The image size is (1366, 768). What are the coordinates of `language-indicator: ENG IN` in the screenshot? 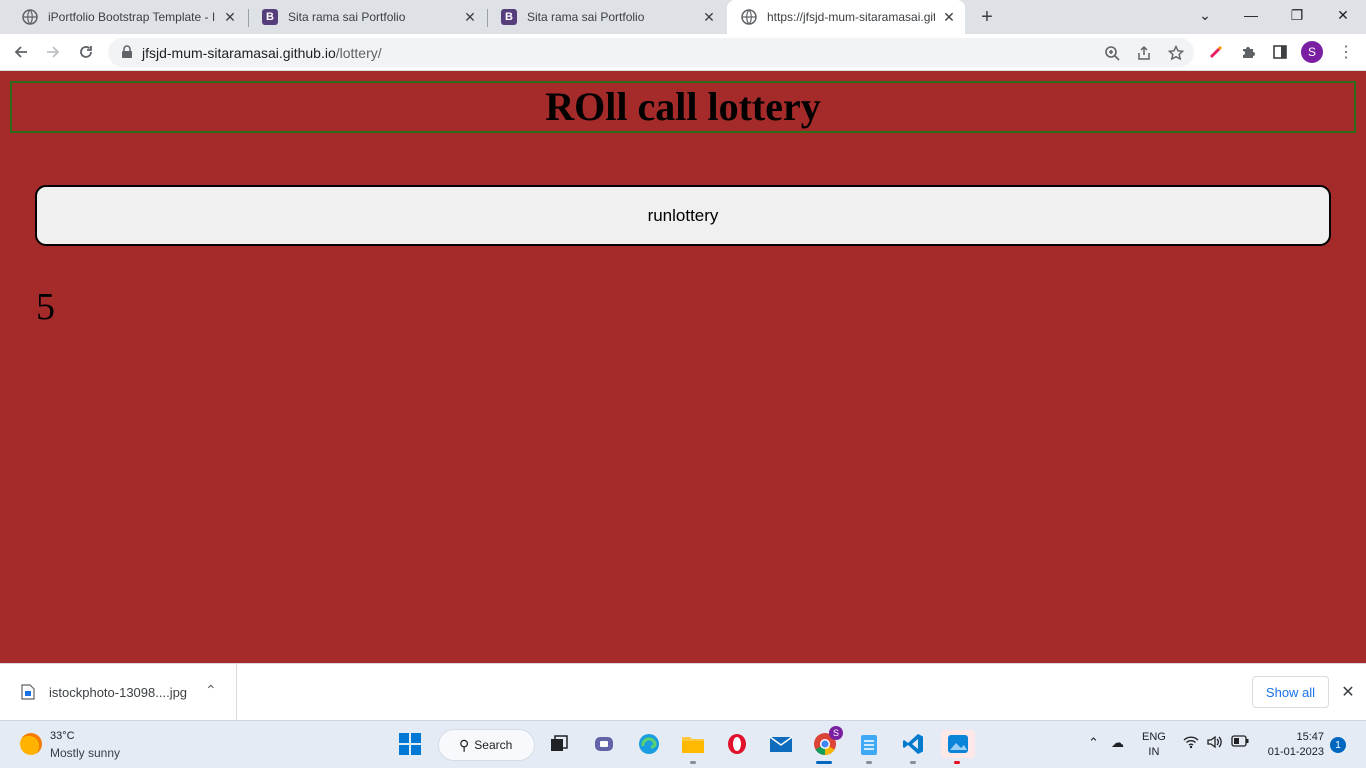 It's located at (1154, 745).